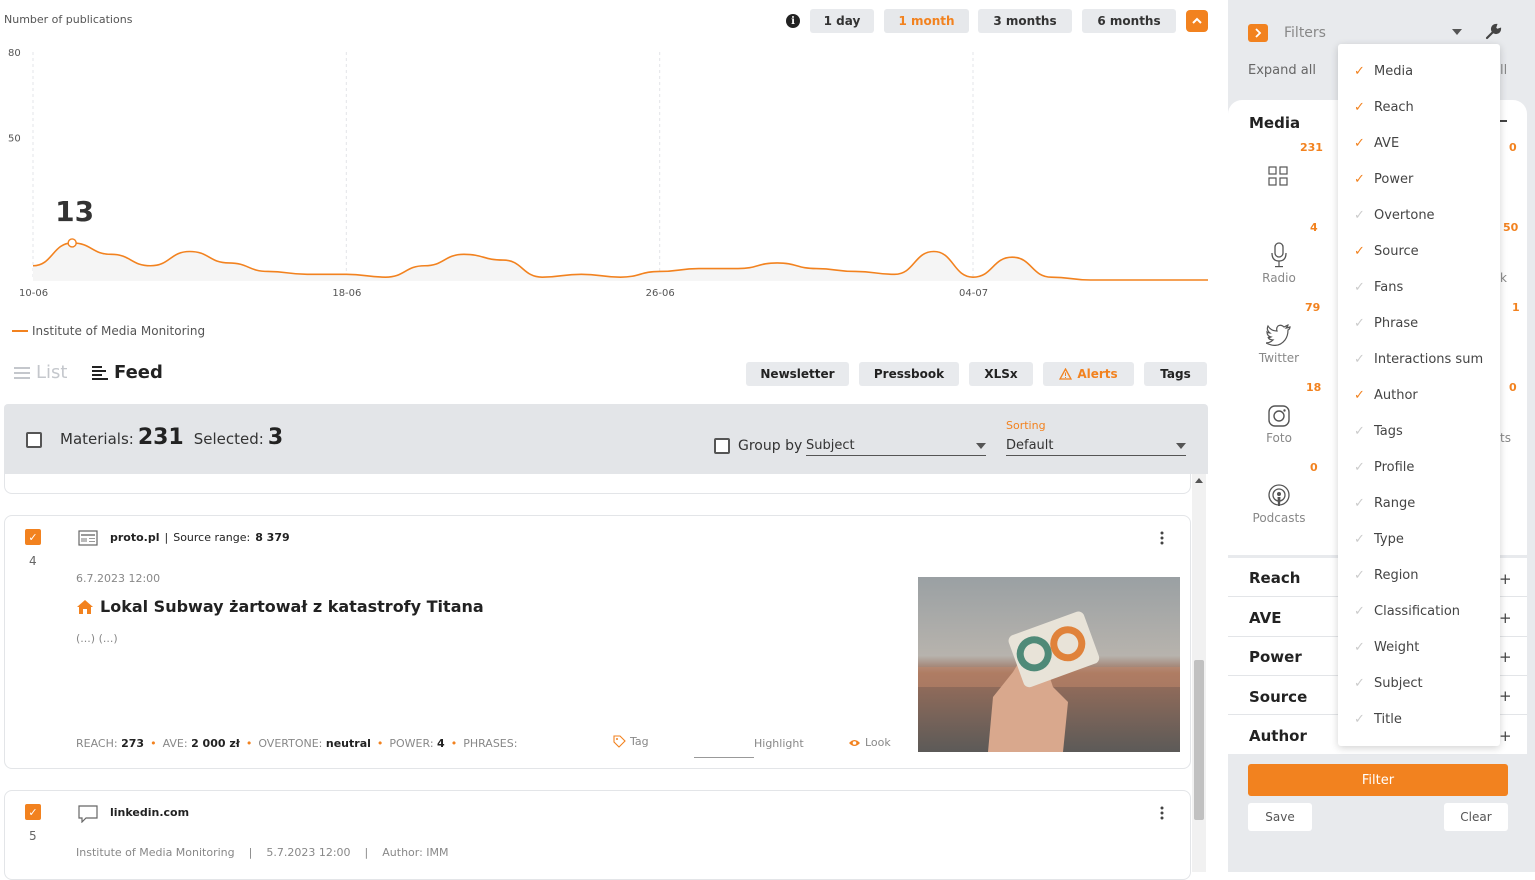 The image size is (1535, 880). I want to click on tag-action: Tag, so click(631, 741).